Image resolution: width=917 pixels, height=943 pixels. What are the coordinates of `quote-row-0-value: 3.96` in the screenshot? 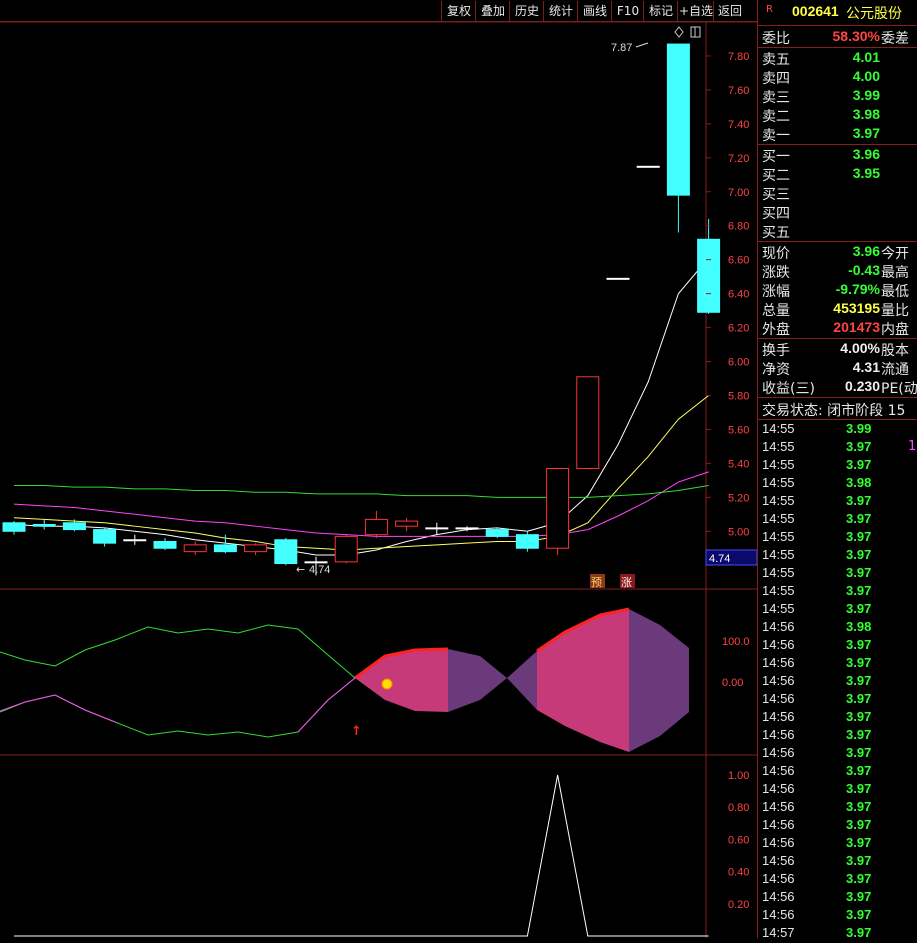 It's located at (866, 251).